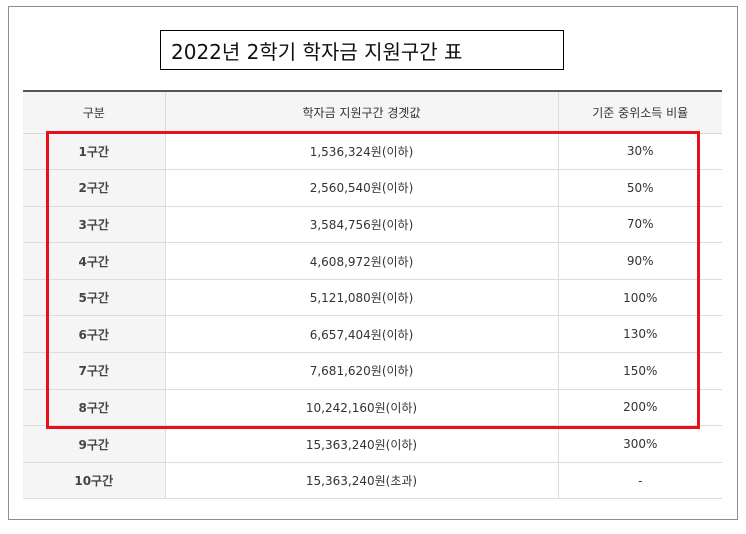 The width and height of the screenshot is (746, 534). I want to click on row-ratio: 30%, so click(639, 152).